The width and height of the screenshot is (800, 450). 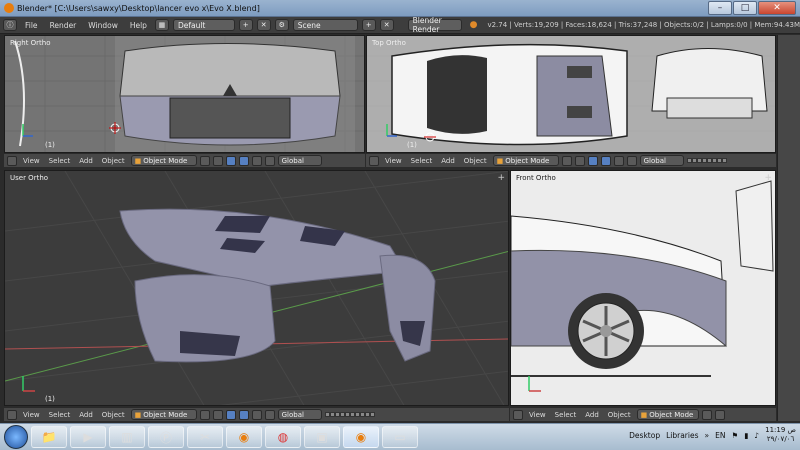 I want to click on desktop-toolbar: Desktop, so click(x=644, y=435).